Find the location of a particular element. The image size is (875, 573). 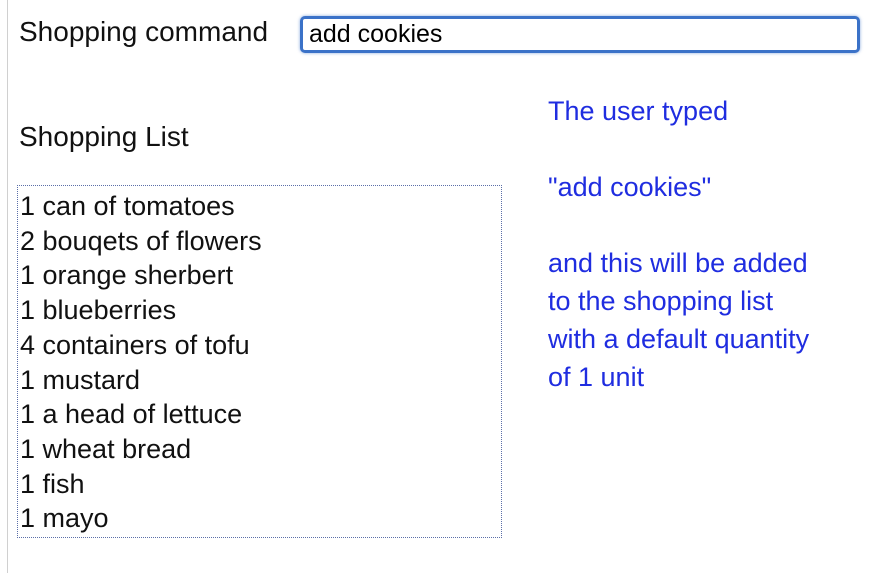

list-item: 1 orange sherbert is located at coordinates (260, 275).